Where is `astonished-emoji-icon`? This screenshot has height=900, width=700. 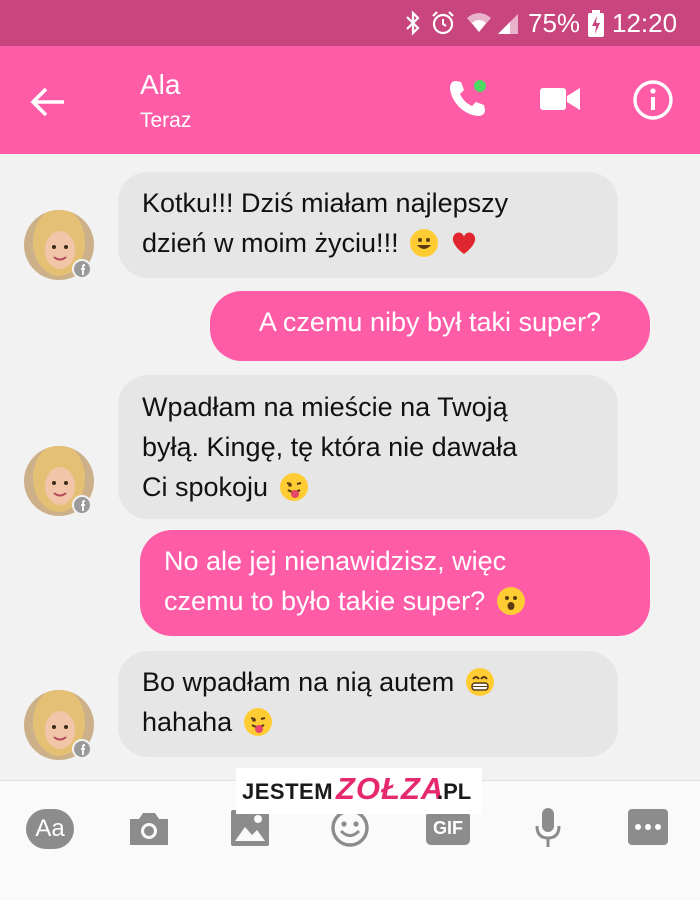 astonished-emoji-icon is located at coordinates (510, 601).